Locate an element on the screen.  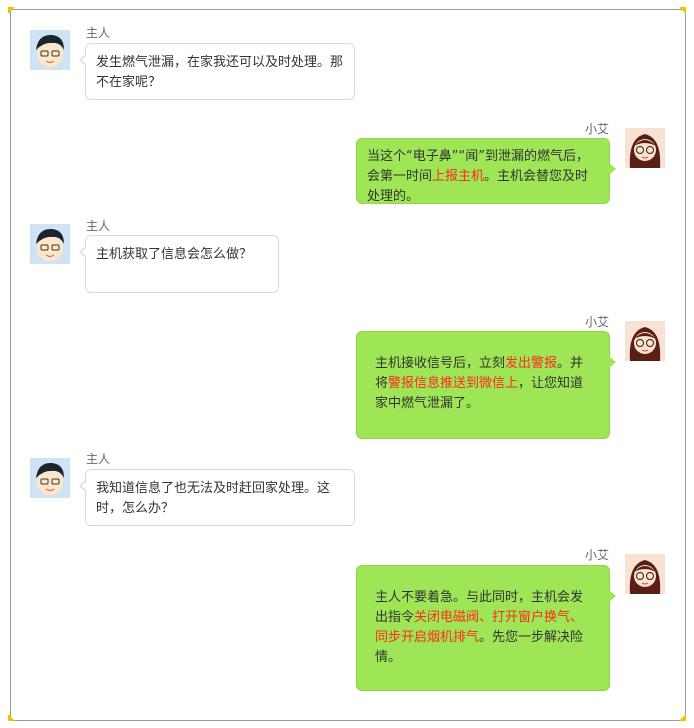
message-text: 主机接收信号后，立刻 is located at coordinates (440, 363).